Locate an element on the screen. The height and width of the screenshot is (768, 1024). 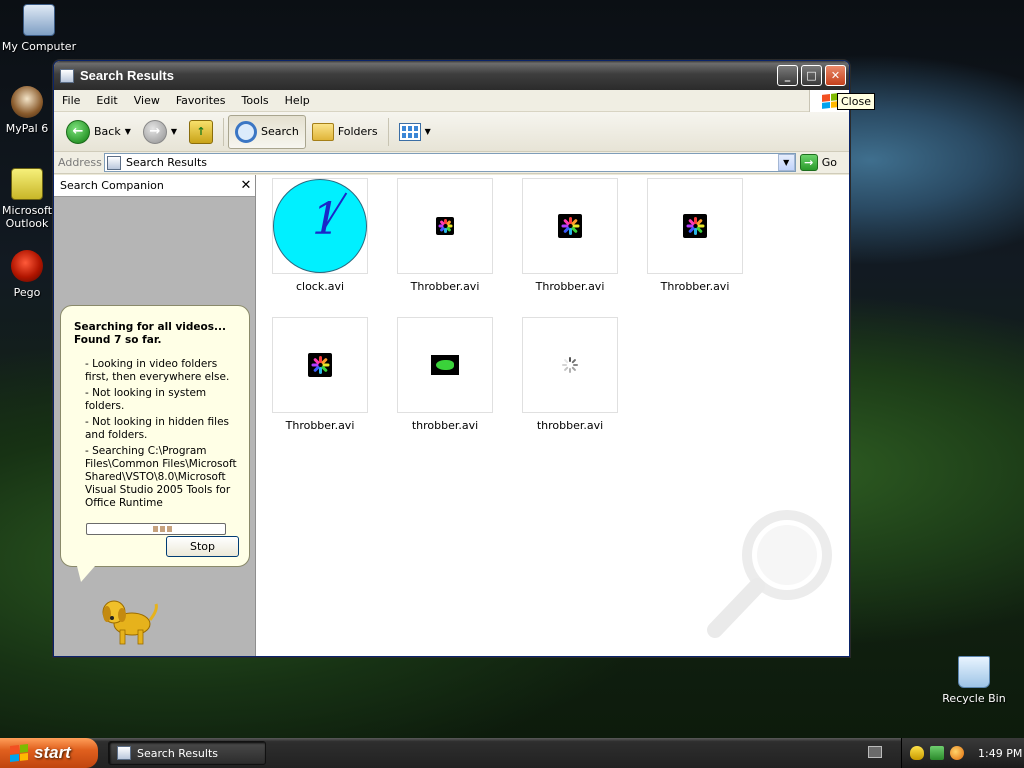
menu-bar: File Edit View Favorites Tools Help is located at coordinates (451, 100).